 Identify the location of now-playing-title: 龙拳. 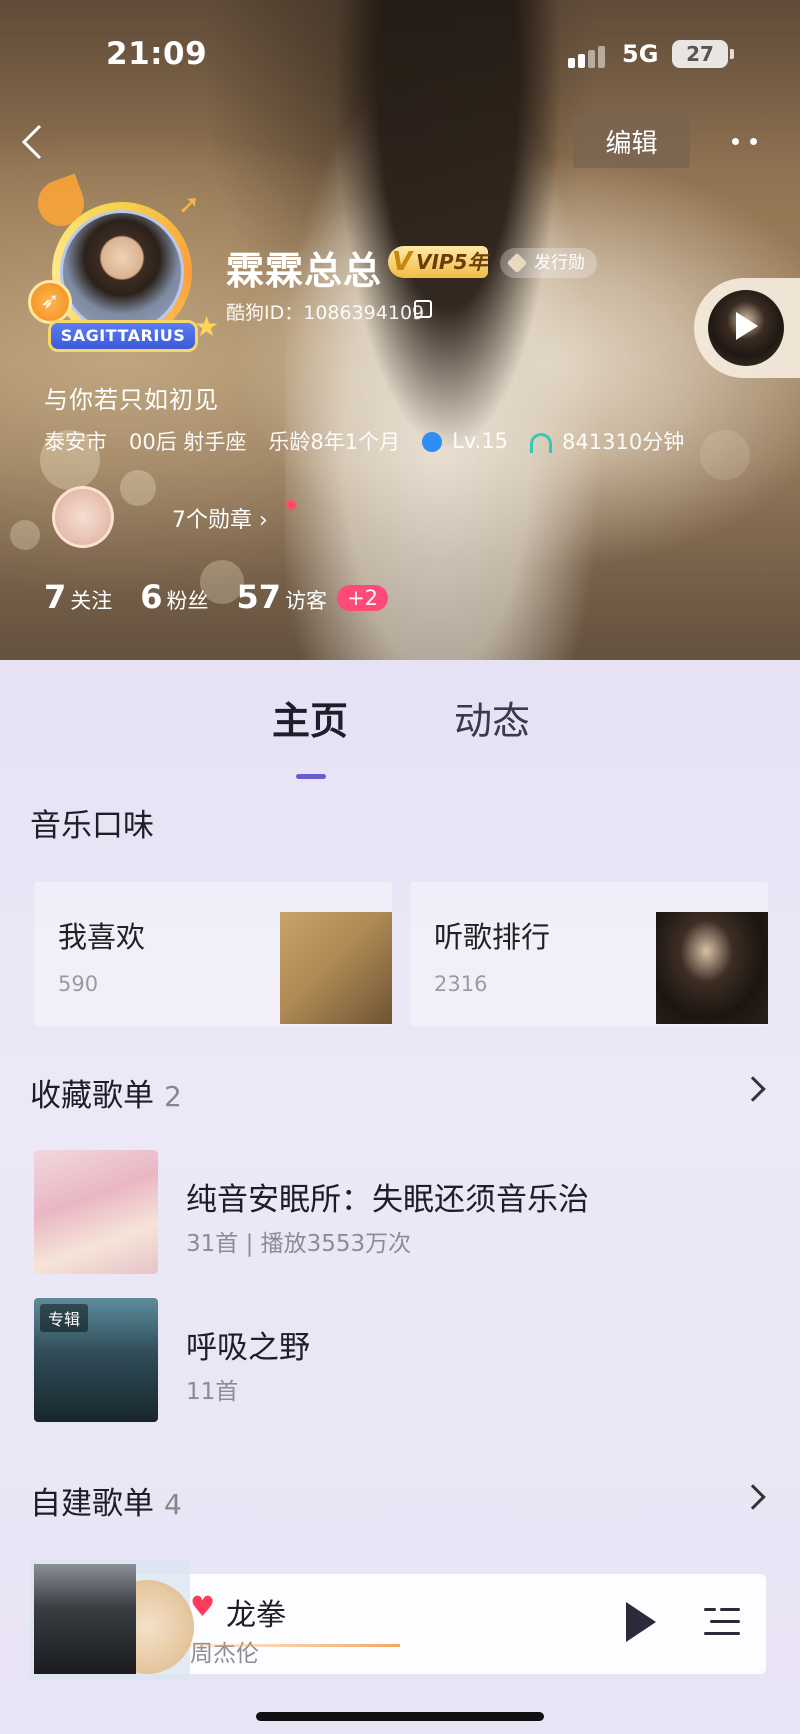
(256, 1615).